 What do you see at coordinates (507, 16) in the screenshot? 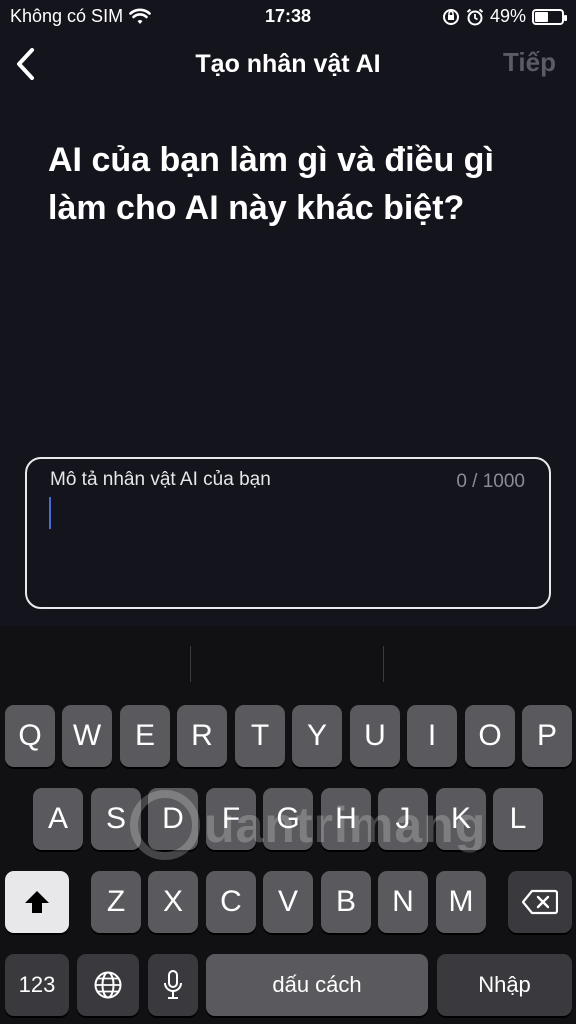
I see `battery-percent: 49%` at bounding box center [507, 16].